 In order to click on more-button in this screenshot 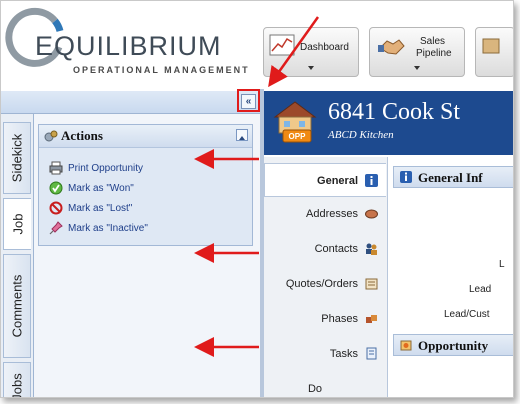, I will do `click(494, 52)`.